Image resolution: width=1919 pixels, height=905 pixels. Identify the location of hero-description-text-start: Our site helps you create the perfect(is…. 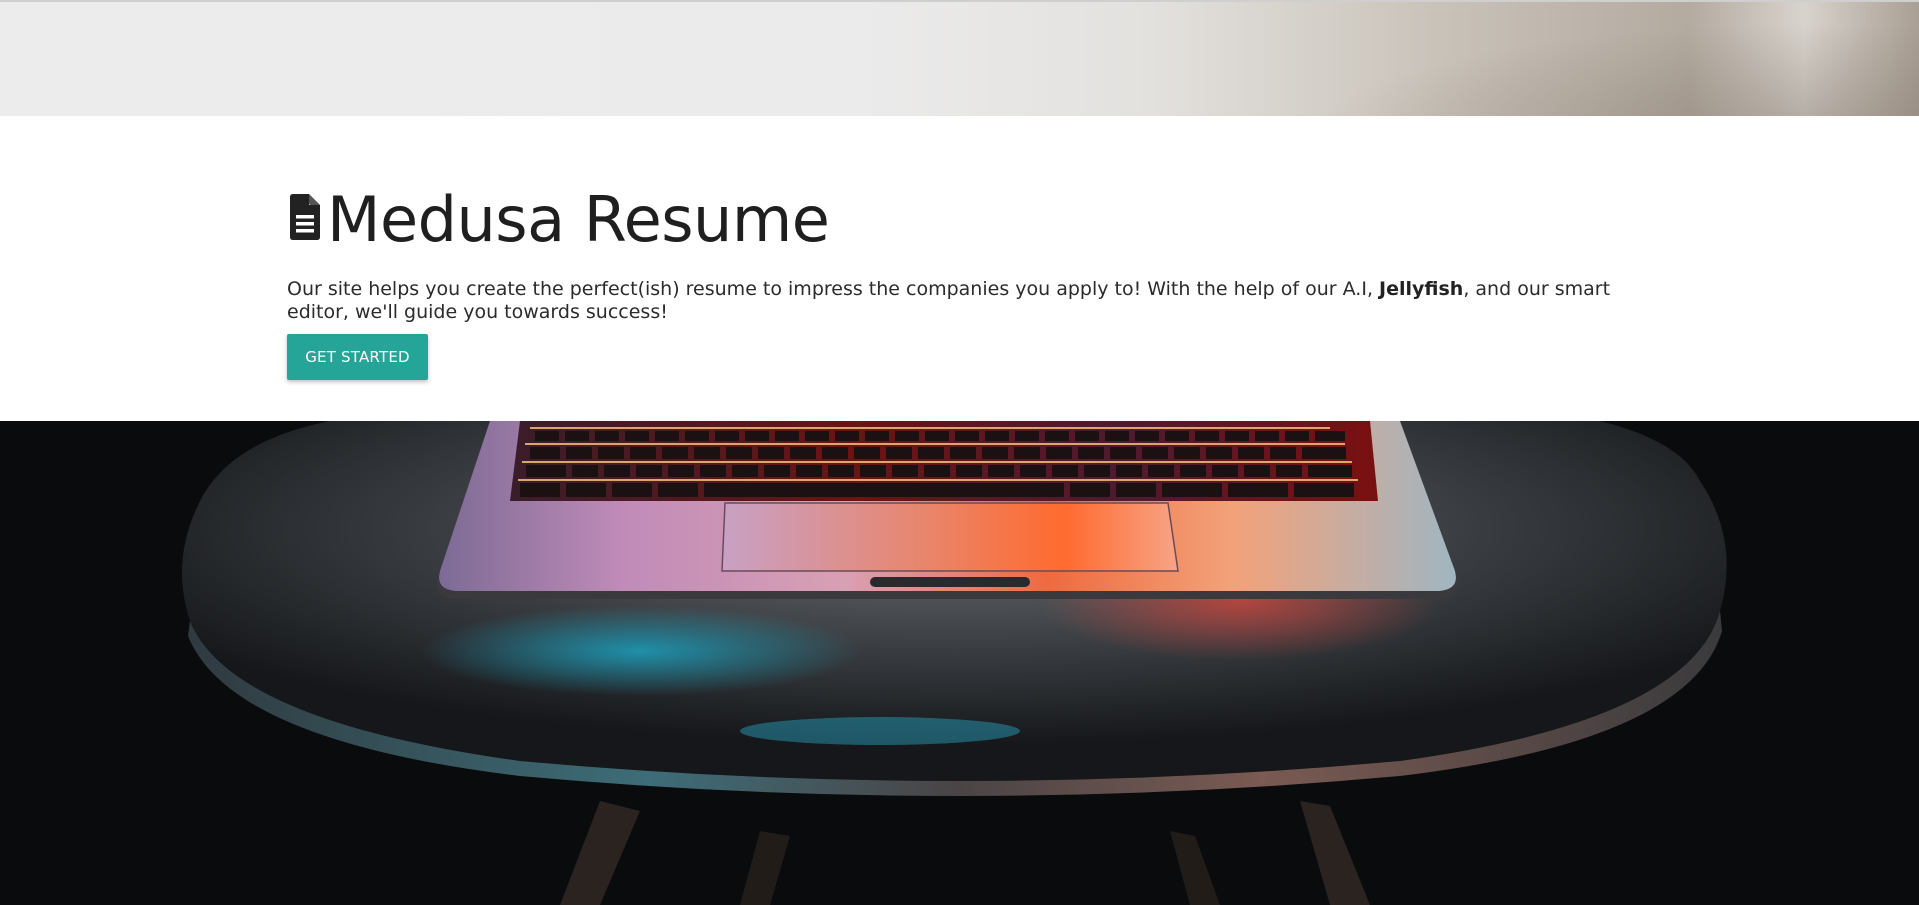
(833, 289).